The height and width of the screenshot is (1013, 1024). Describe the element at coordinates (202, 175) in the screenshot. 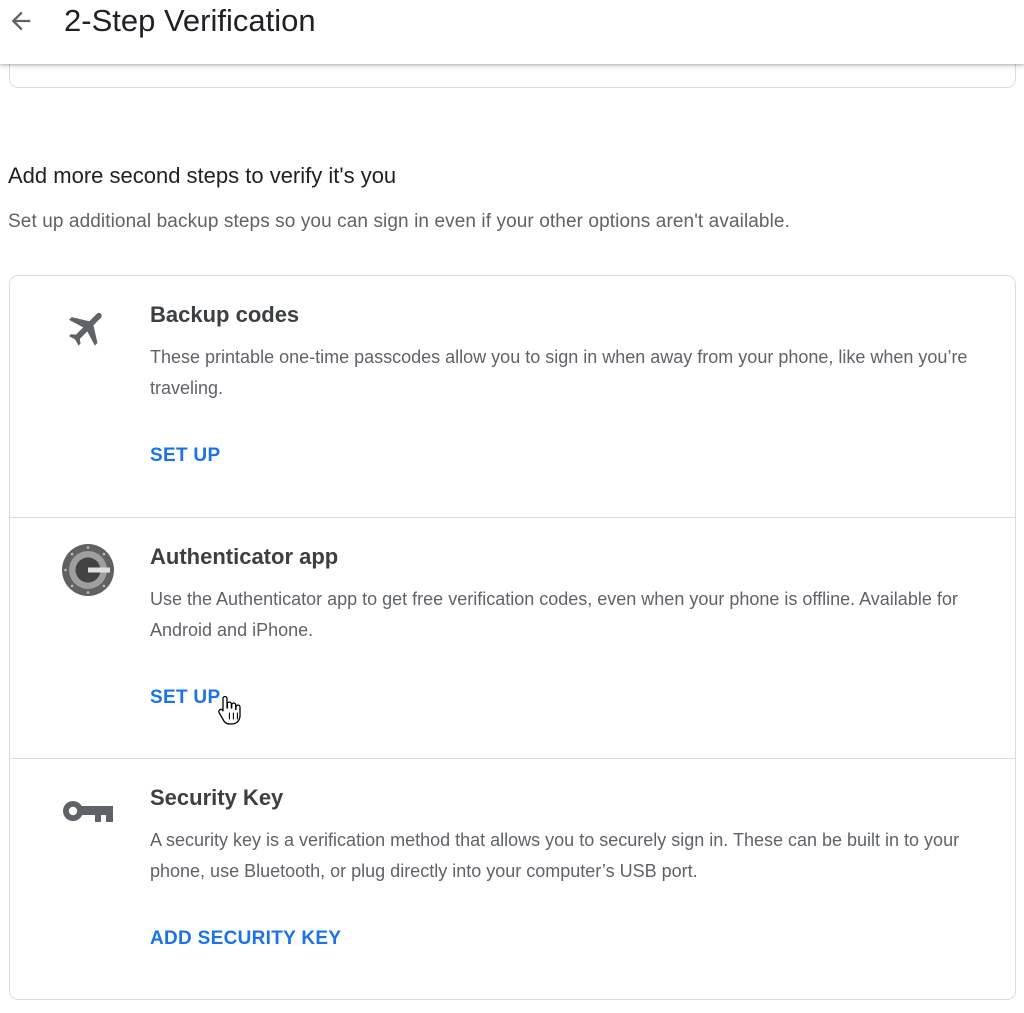

I see `section-heading: Add more second steps to verify it's you` at that location.